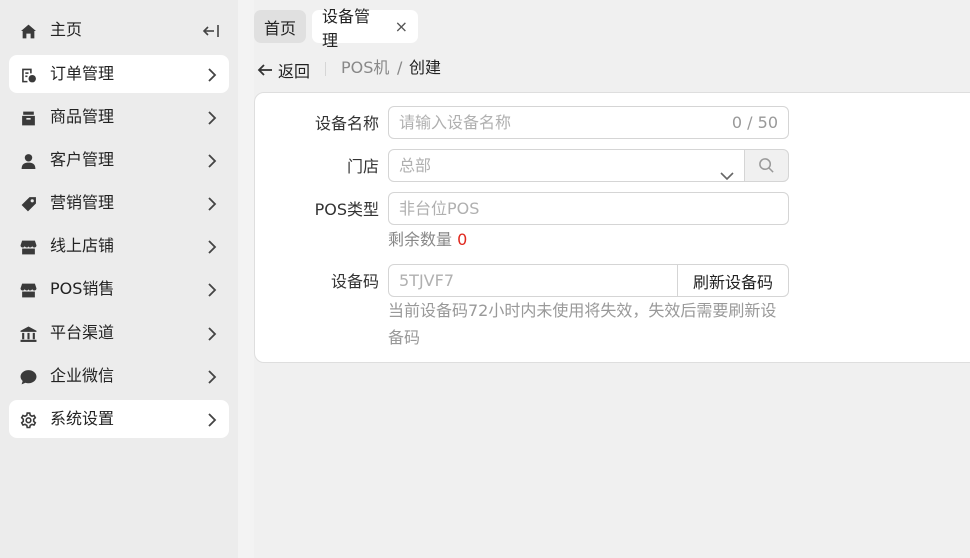 This screenshot has width=970, height=558. What do you see at coordinates (566, 165) in the screenshot?
I see `store-select: 总部` at bounding box center [566, 165].